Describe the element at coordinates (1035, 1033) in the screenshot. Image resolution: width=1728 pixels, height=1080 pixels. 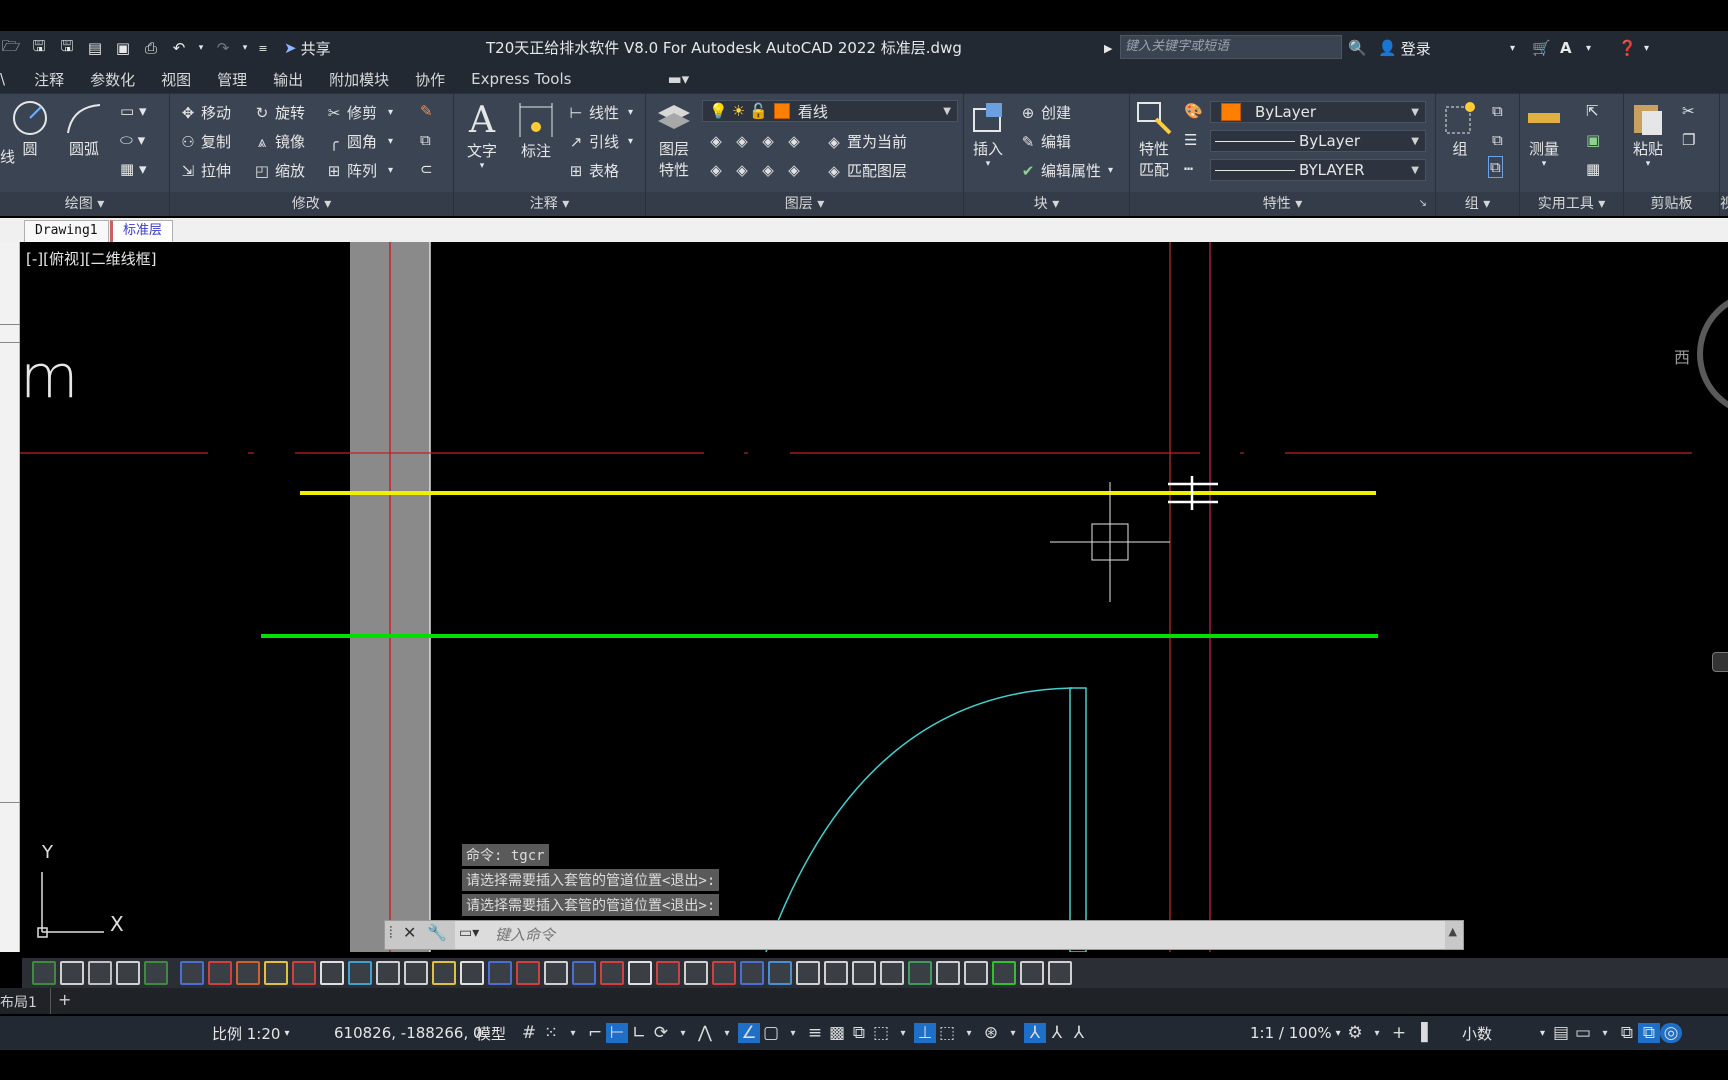
I see `annotation-visibility-icon: ⅄` at that location.